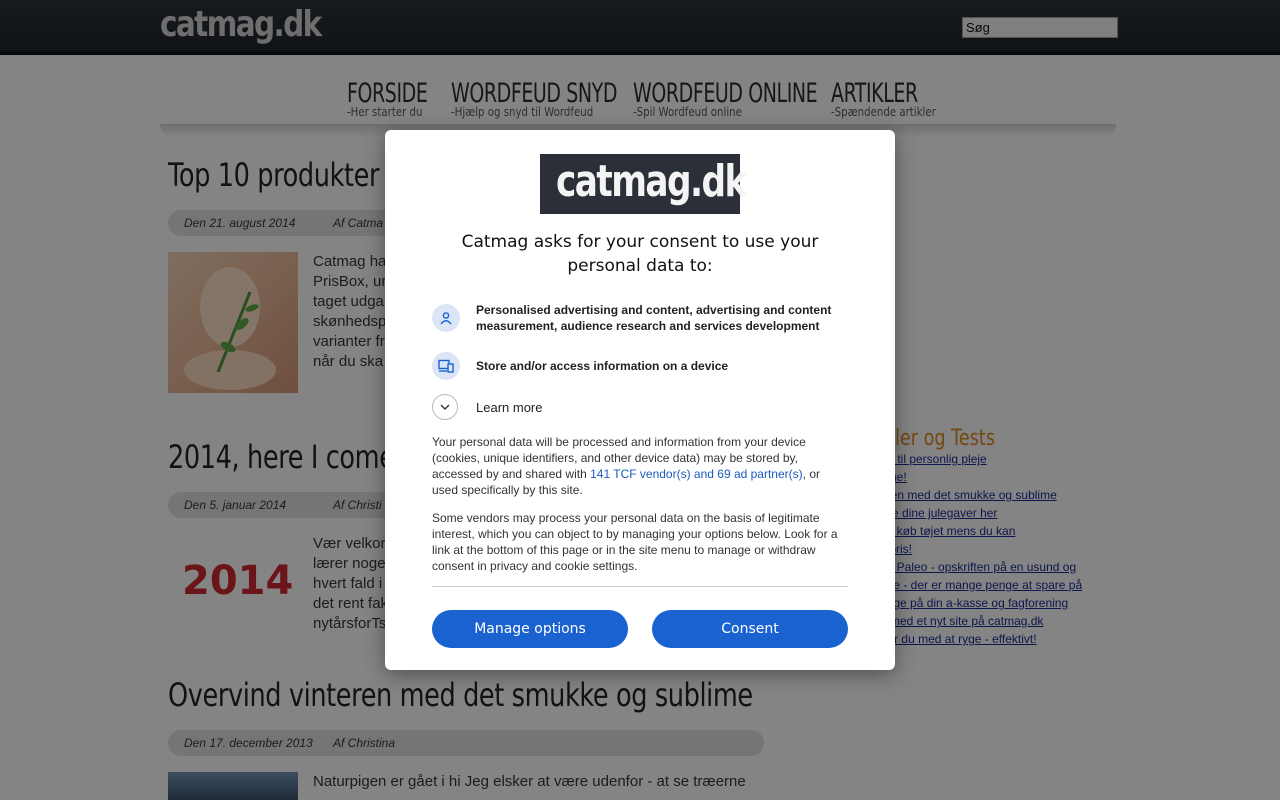 This screenshot has width=1280, height=800. What do you see at coordinates (640, 586) in the screenshot?
I see `divider` at bounding box center [640, 586].